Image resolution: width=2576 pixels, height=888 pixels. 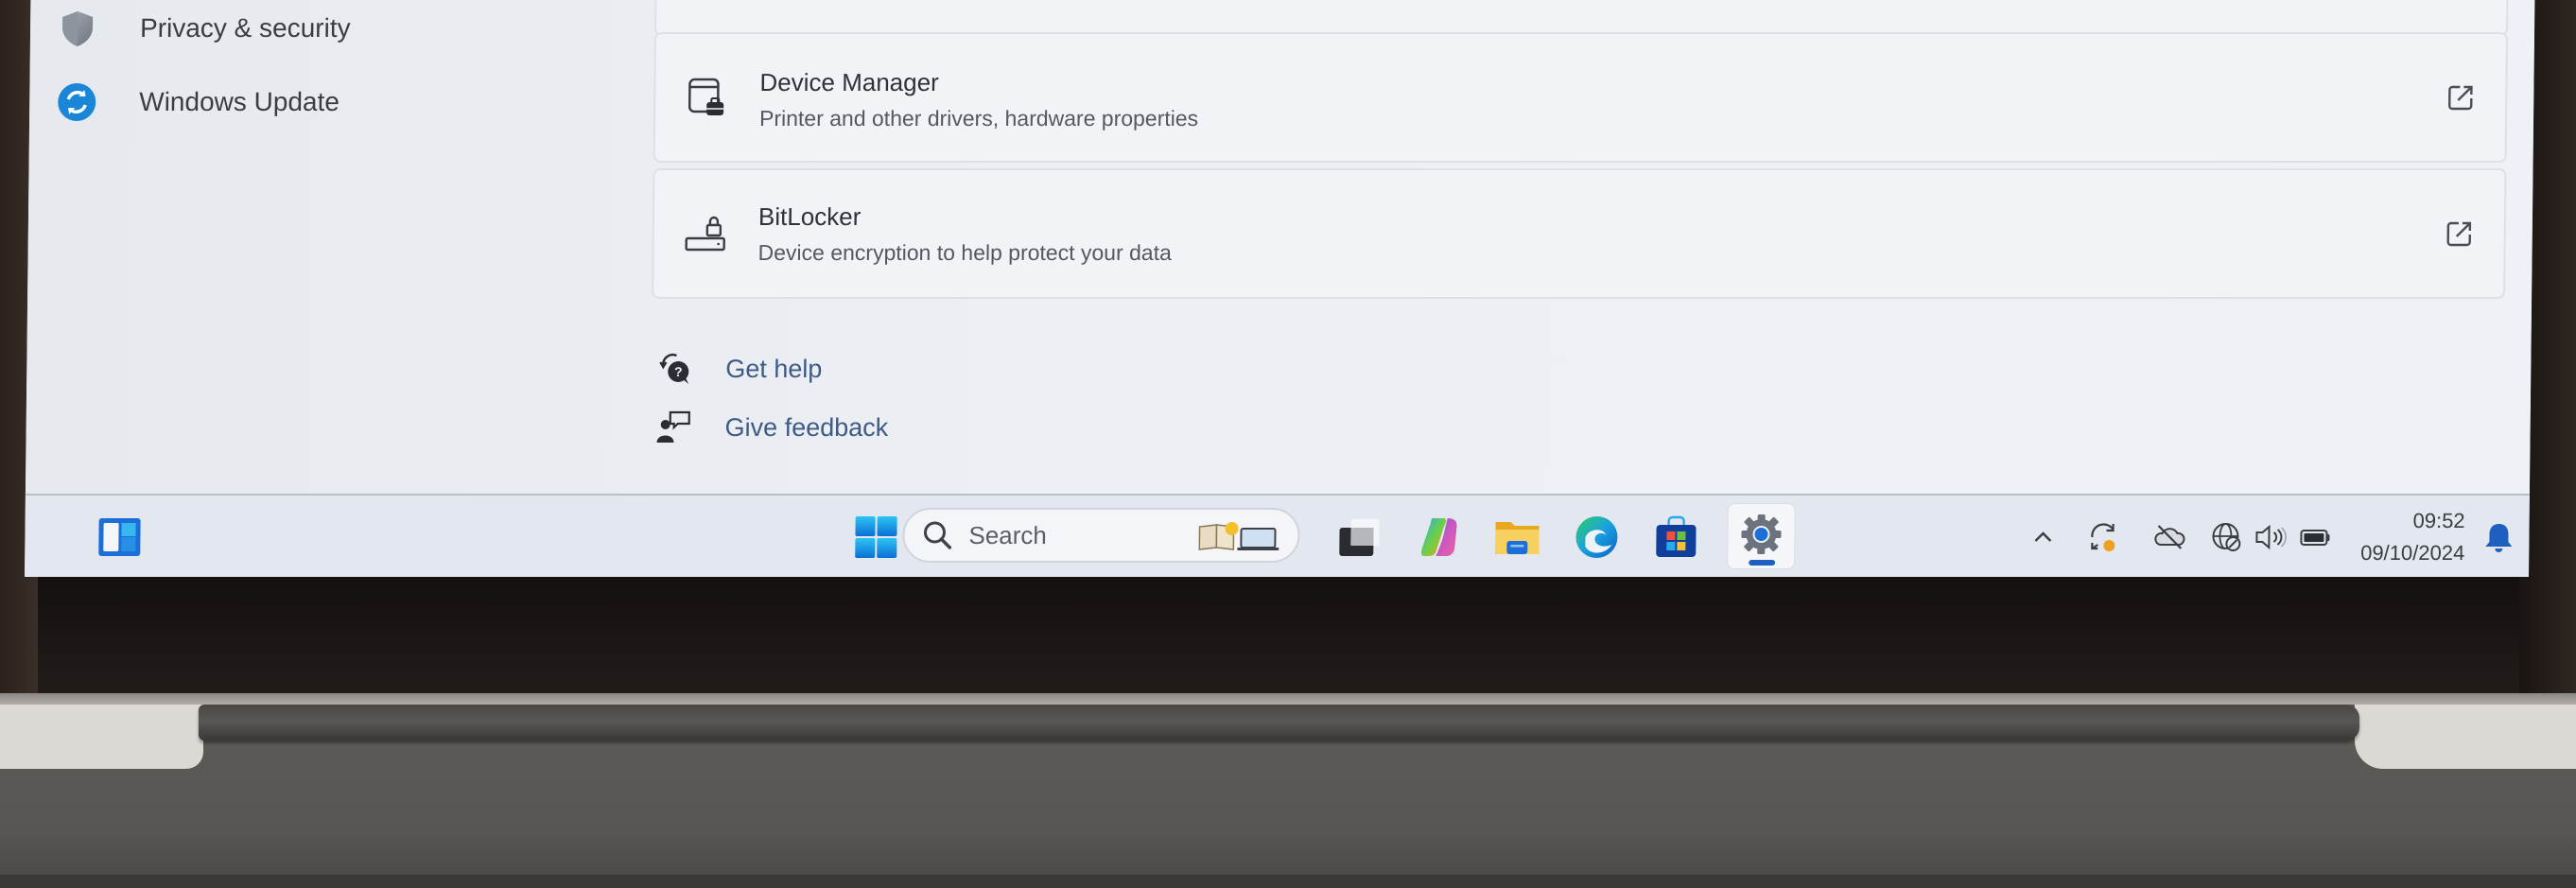 I want to click on sidebar-item-label: Windows Update, so click(x=239, y=101).